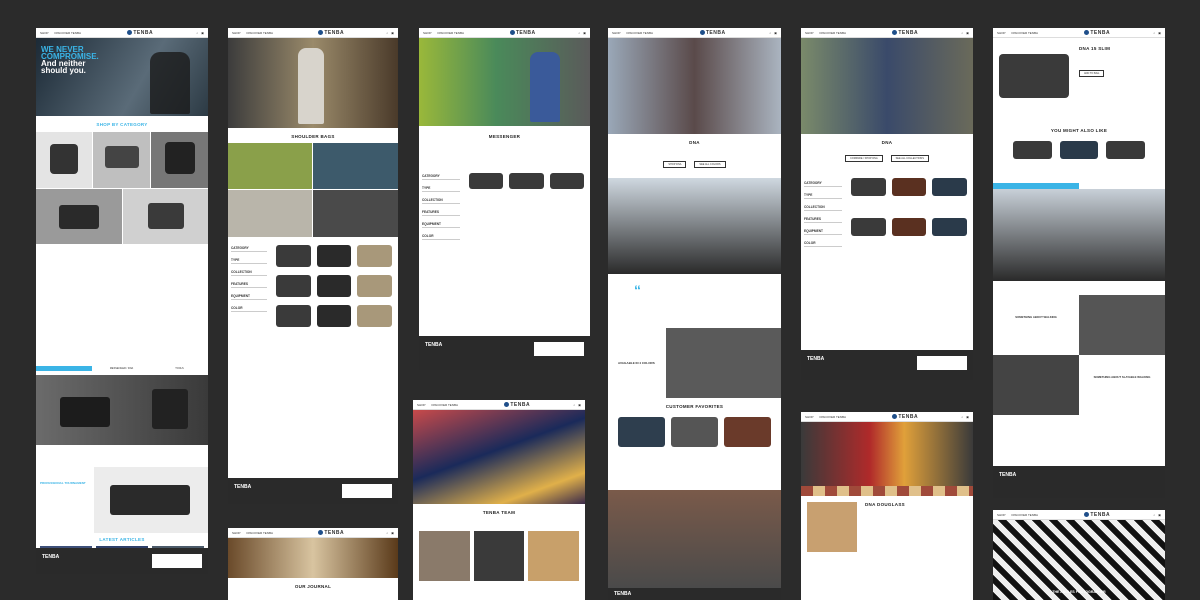 The image size is (1200, 600). I want to click on see-all-colors-button: SEE ALL COLORS, so click(710, 164).